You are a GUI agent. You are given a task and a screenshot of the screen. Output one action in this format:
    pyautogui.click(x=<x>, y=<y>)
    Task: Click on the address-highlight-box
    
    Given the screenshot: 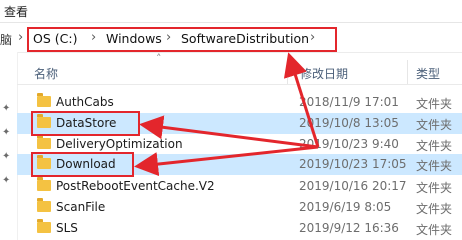 What is the action you would take?
    pyautogui.click(x=182, y=39)
    